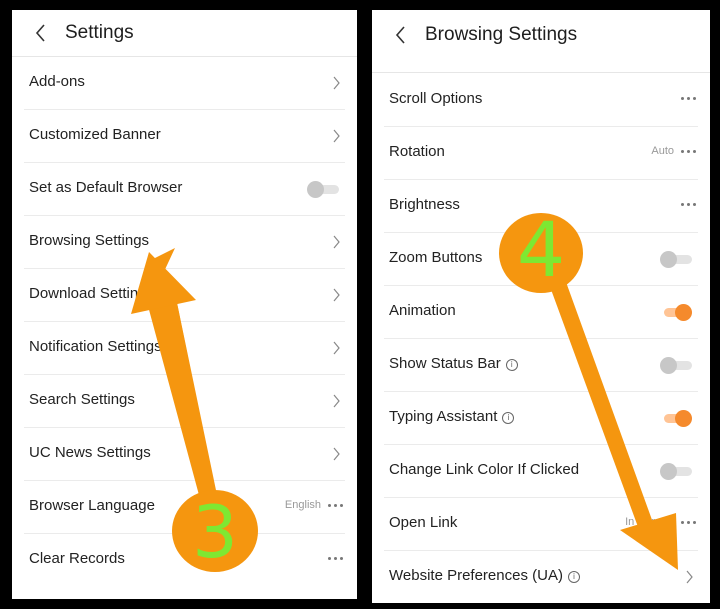 Image resolution: width=720 pixels, height=609 pixels. Describe the element at coordinates (184, 82) in the screenshot. I see `setting-row-add-ons: Add-ons` at that location.